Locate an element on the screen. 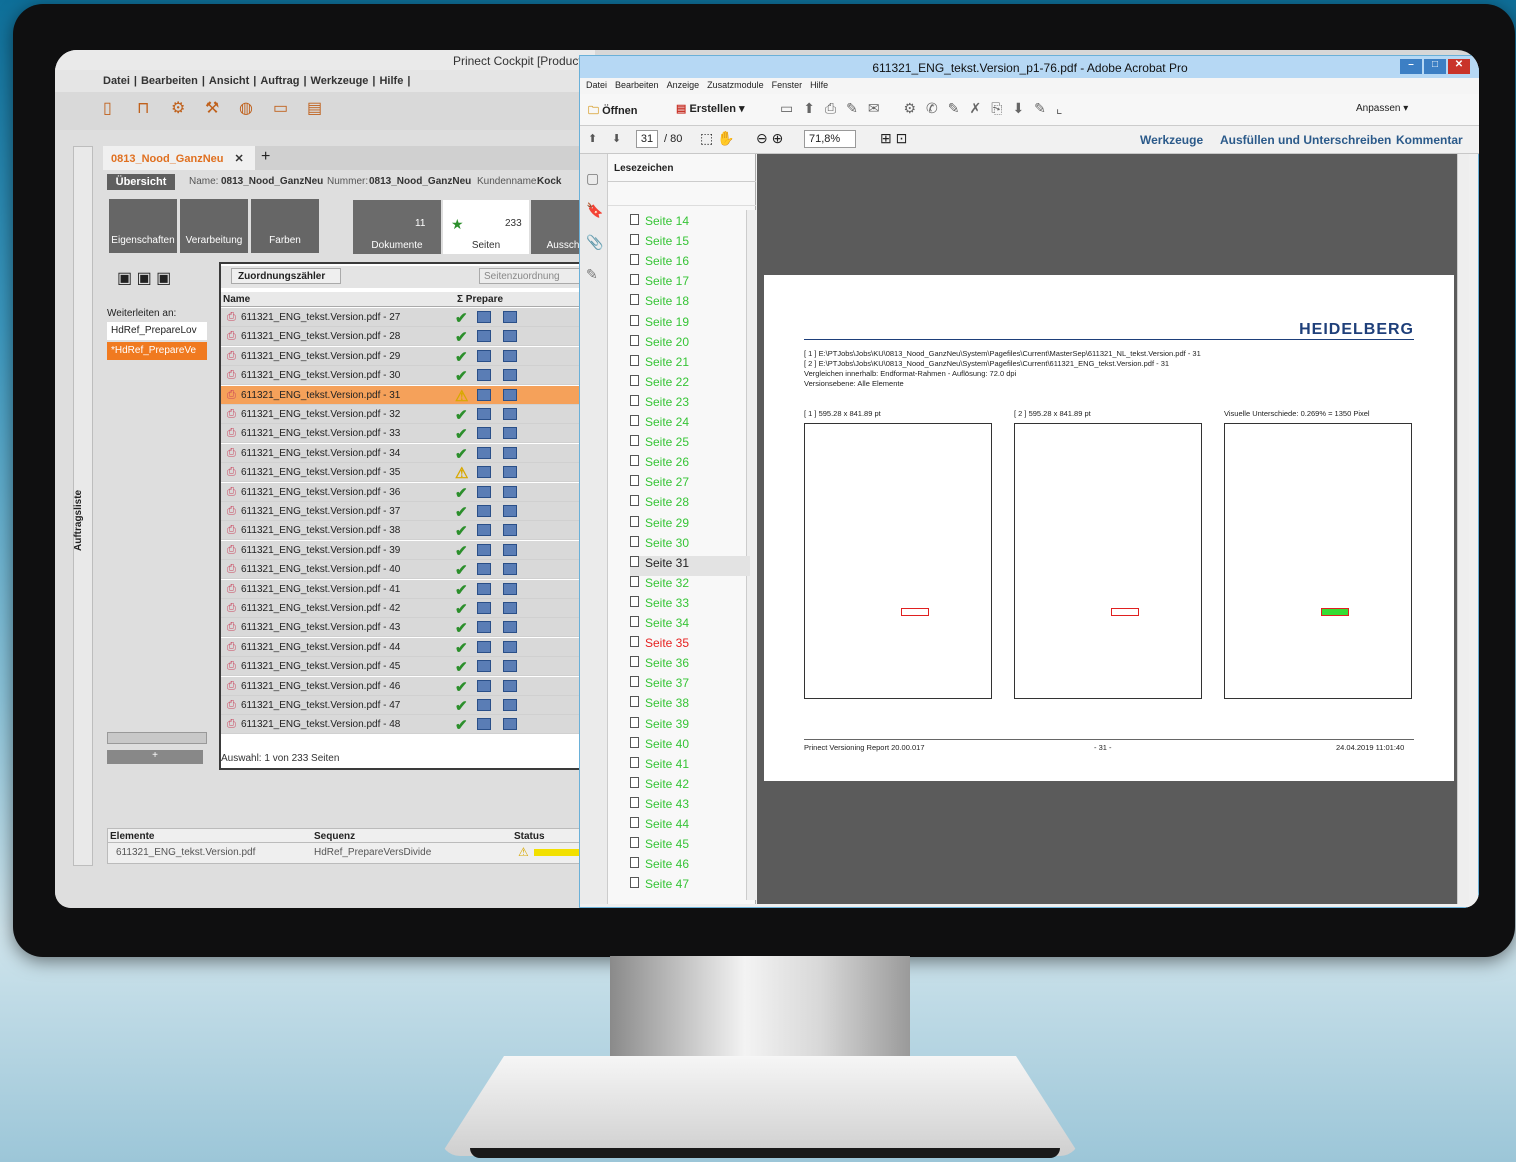 The height and width of the screenshot is (1162, 1516). step-seiten: ★ 233 Seiten is located at coordinates (486, 227).